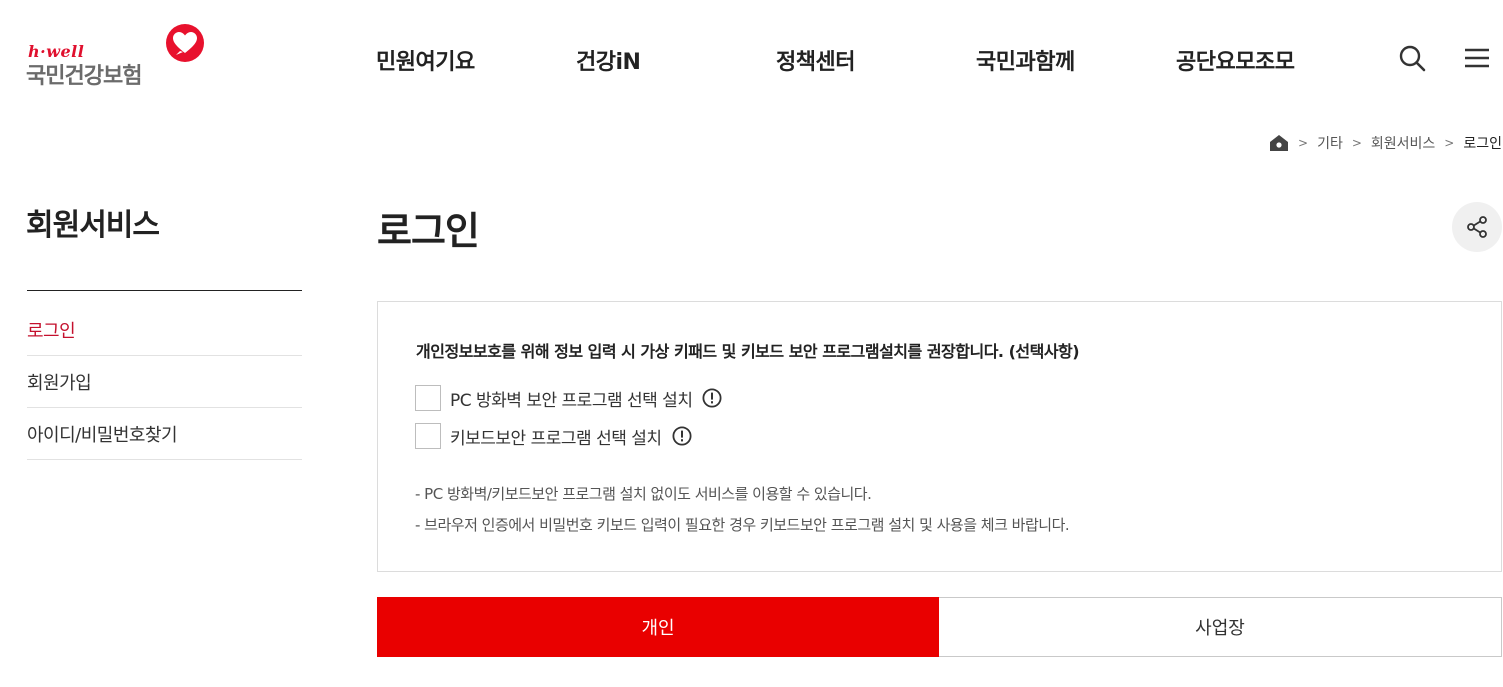  I want to click on gnb-item-policy: 정책센터, so click(815, 60).